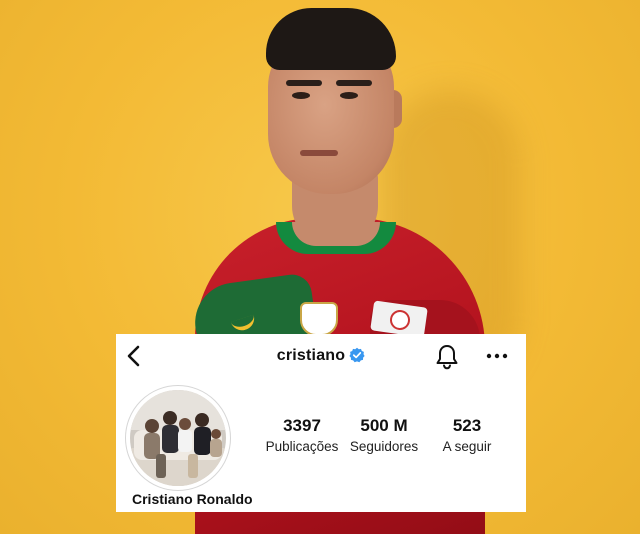  I want to click on mouth, so click(319, 153).